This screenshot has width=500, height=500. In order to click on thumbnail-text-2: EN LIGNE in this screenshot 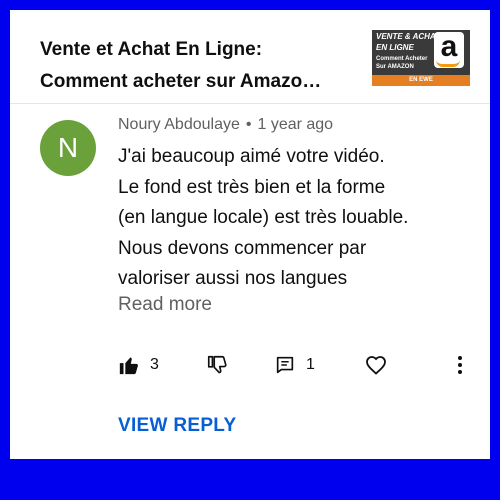, I will do `click(395, 47)`.